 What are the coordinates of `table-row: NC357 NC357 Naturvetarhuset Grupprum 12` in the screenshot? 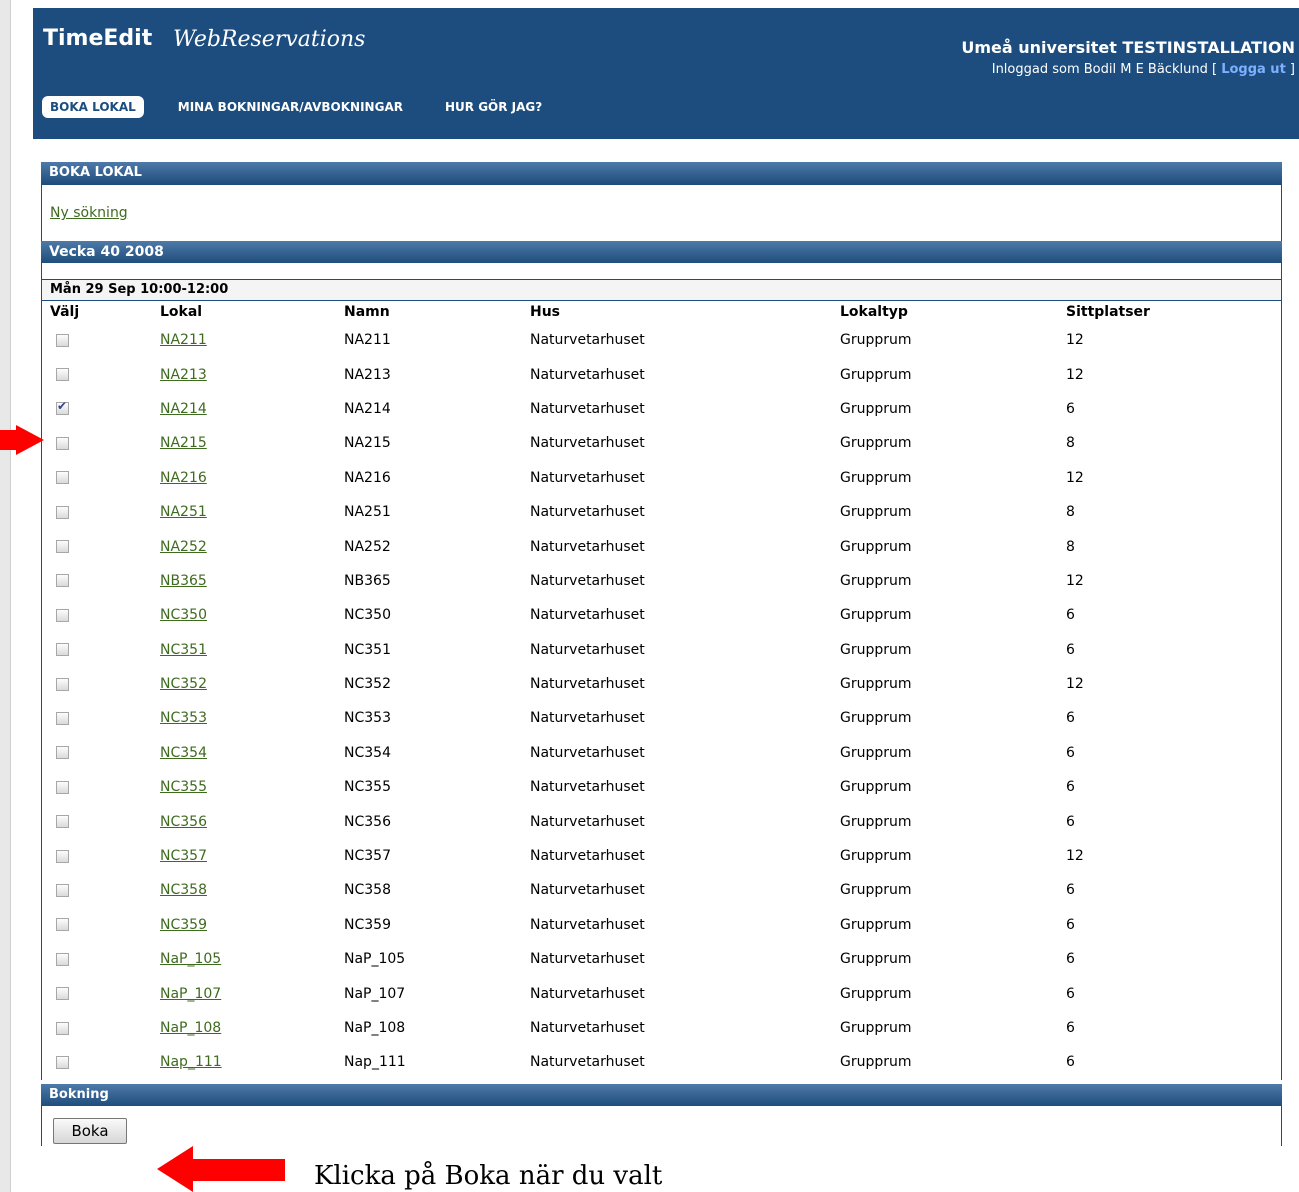 It's located at (661, 856).